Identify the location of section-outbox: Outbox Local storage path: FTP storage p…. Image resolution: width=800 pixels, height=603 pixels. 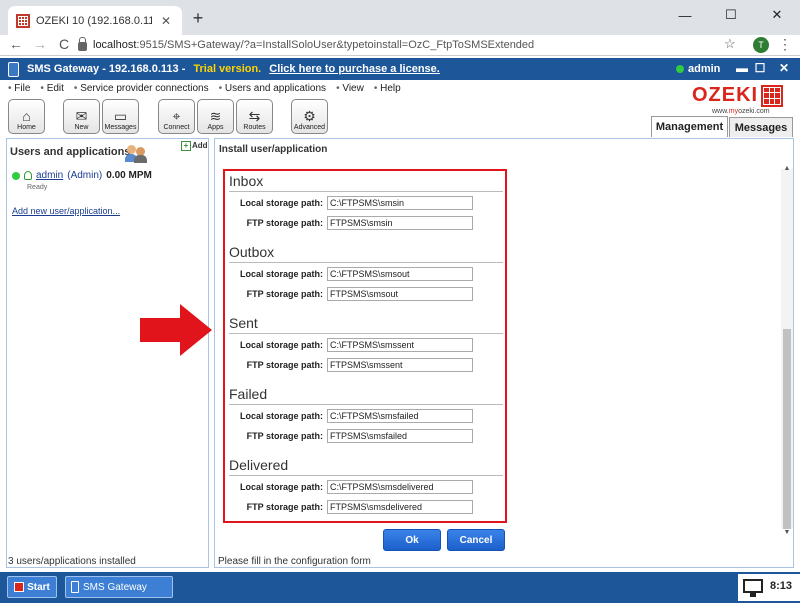
(366, 273).